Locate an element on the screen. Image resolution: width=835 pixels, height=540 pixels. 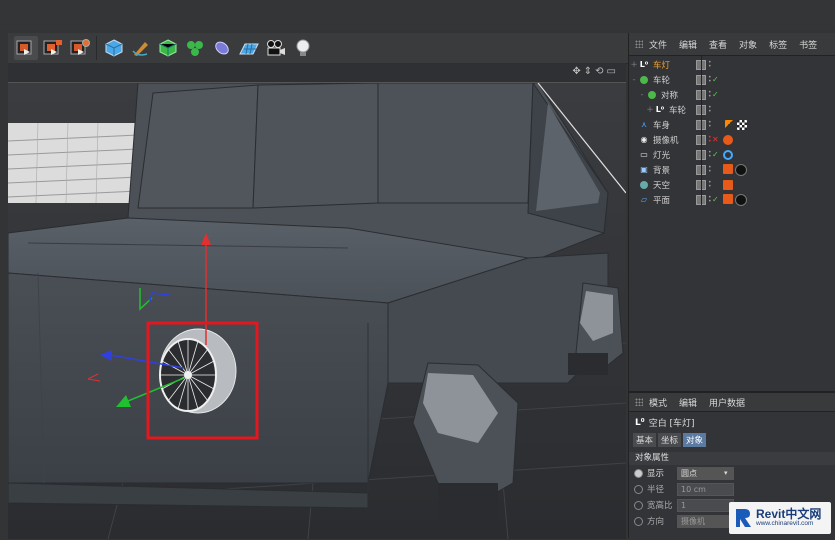
cube-icon is located at coordinates (114, 48).